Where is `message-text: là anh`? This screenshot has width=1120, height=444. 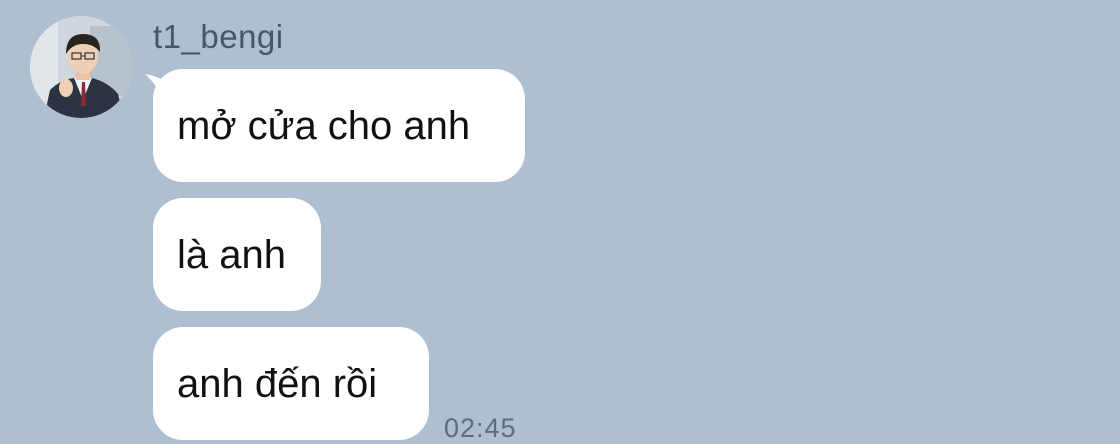
message-text: là anh is located at coordinates (231, 254).